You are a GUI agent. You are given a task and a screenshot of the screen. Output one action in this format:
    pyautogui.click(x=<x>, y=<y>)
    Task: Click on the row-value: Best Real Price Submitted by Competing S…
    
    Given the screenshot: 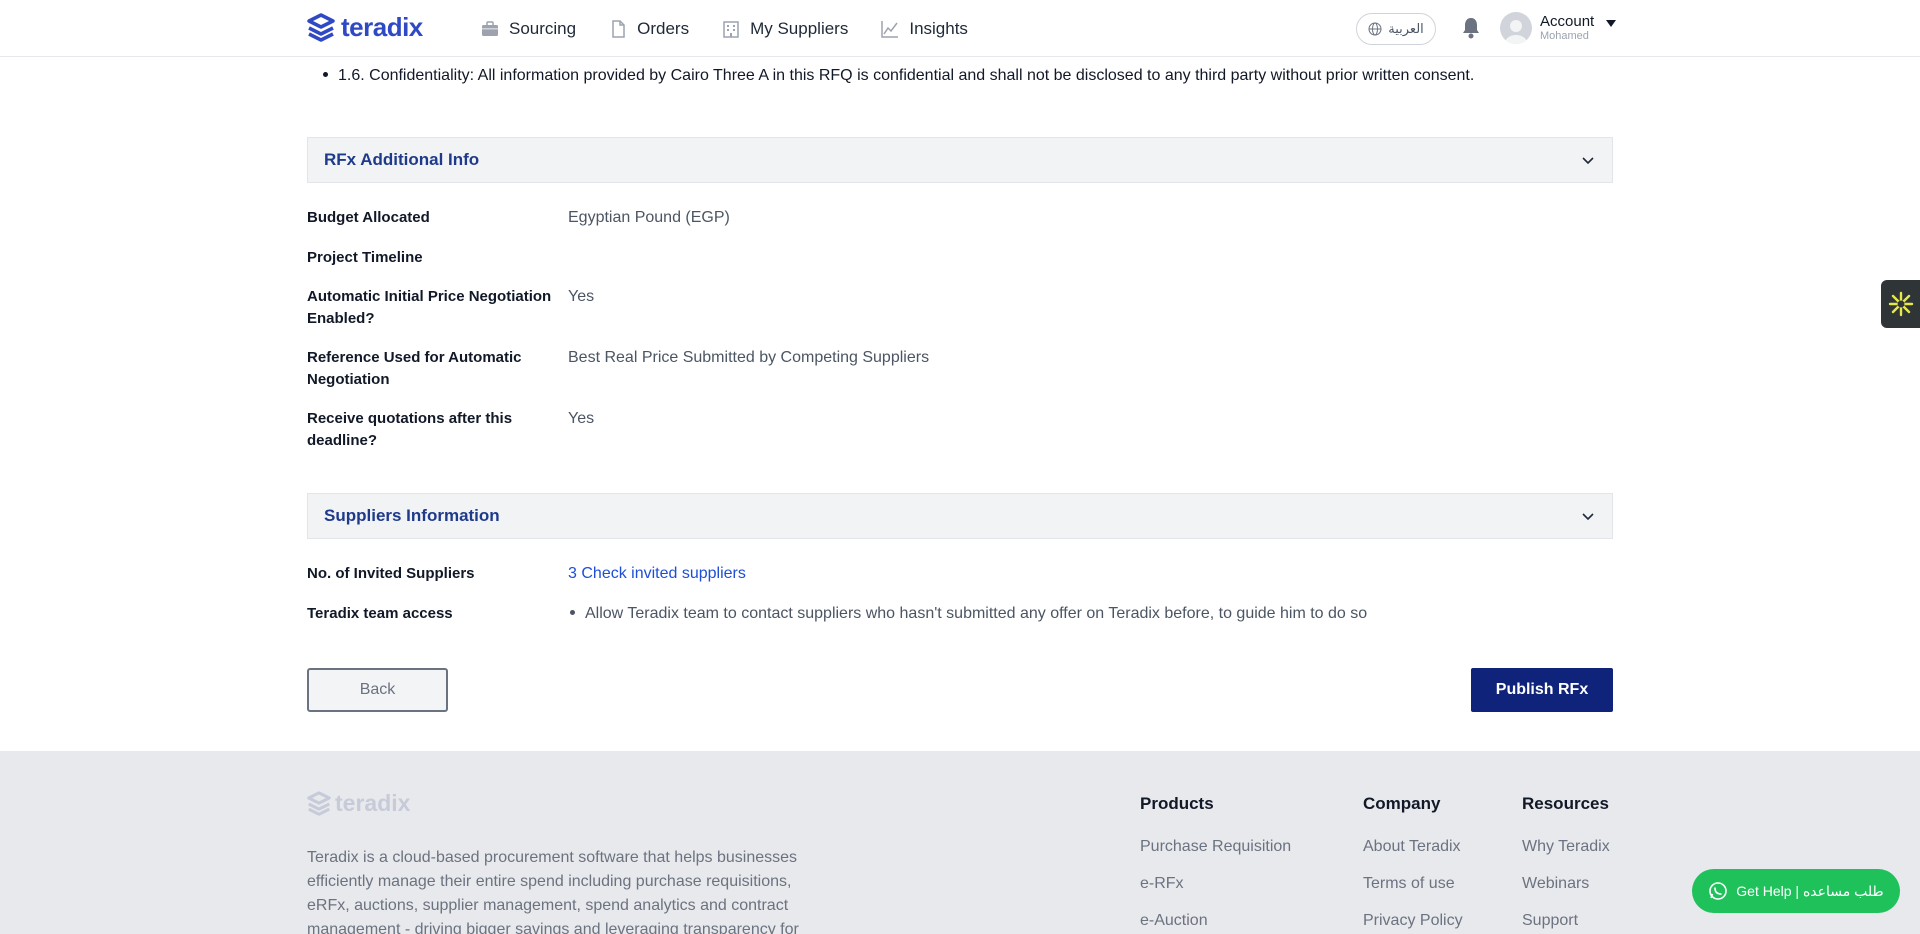 What is the action you would take?
    pyautogui.click(x=749, y=357)
    